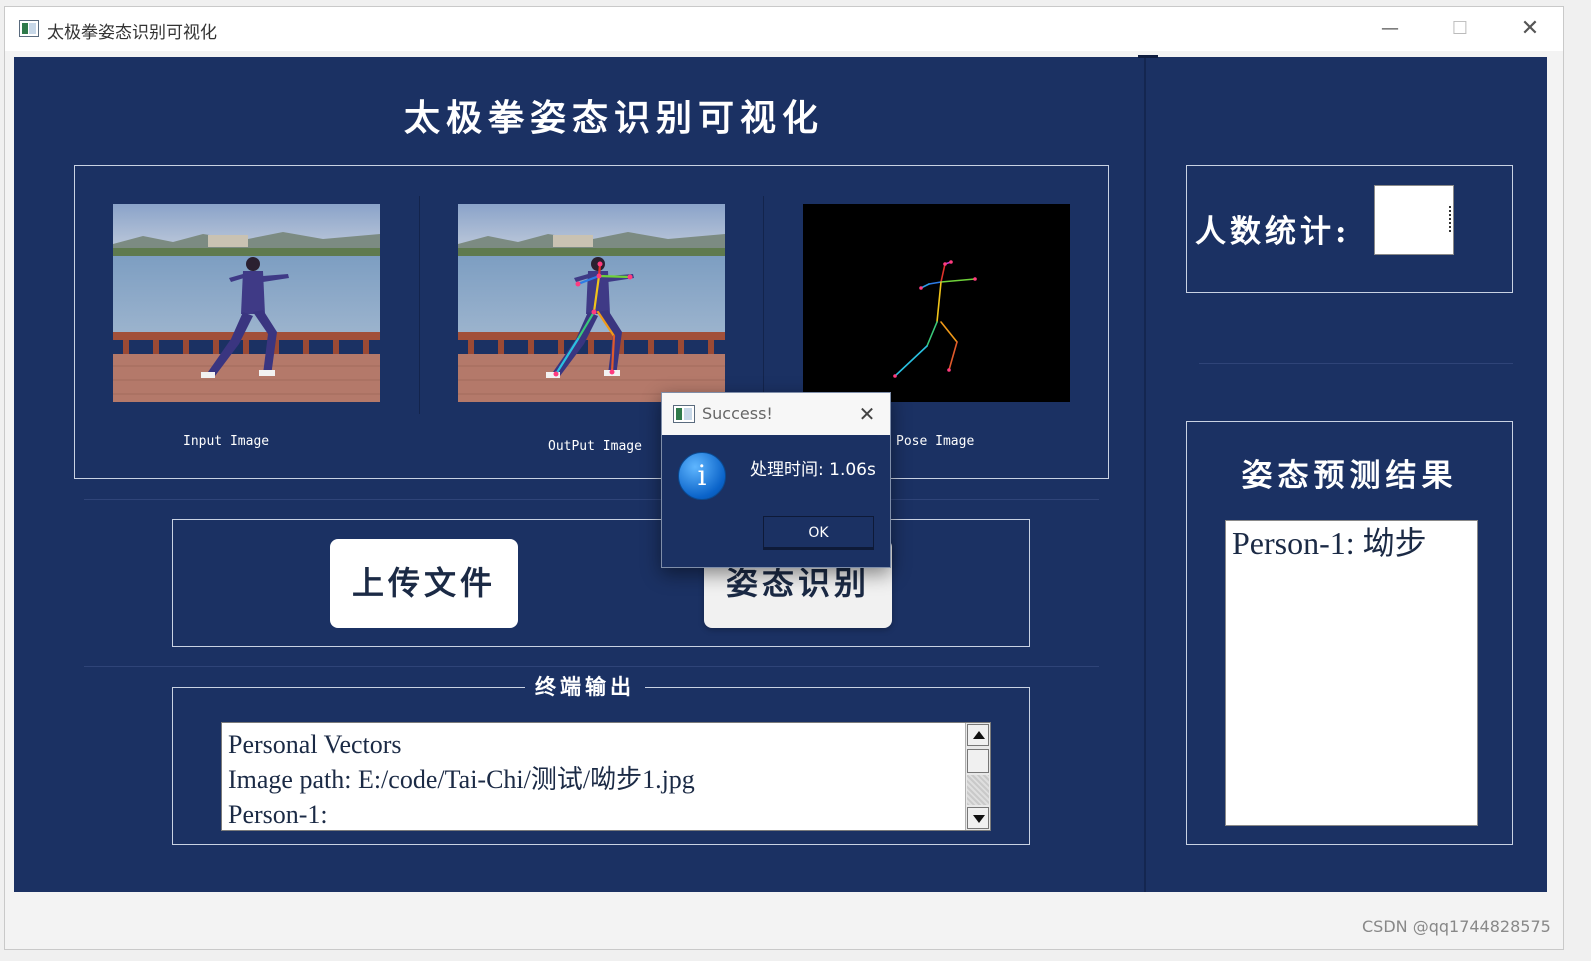 This screenshot has height=961, width=1591. What do you see at coordinates (813, 470) in the screenshot?
I see `dialog-message: 处理时间: 1.06s` at bounding box center [813, 470].